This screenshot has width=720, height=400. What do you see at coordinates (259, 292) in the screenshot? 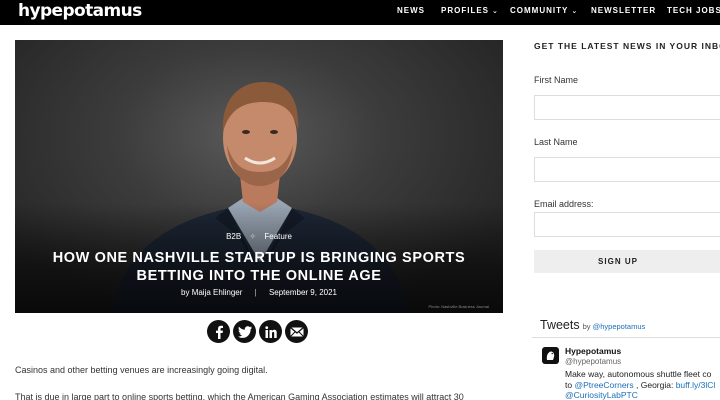
I see `article-byline: by Maija Ehlinger | September 9, 2021` at bounding box center [259, 292].